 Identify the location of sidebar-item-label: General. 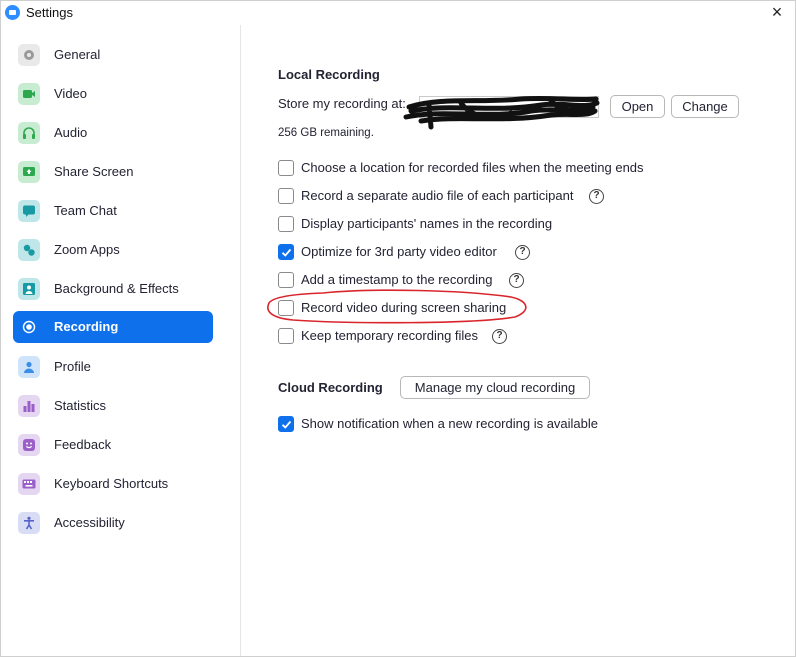
(77, 54).